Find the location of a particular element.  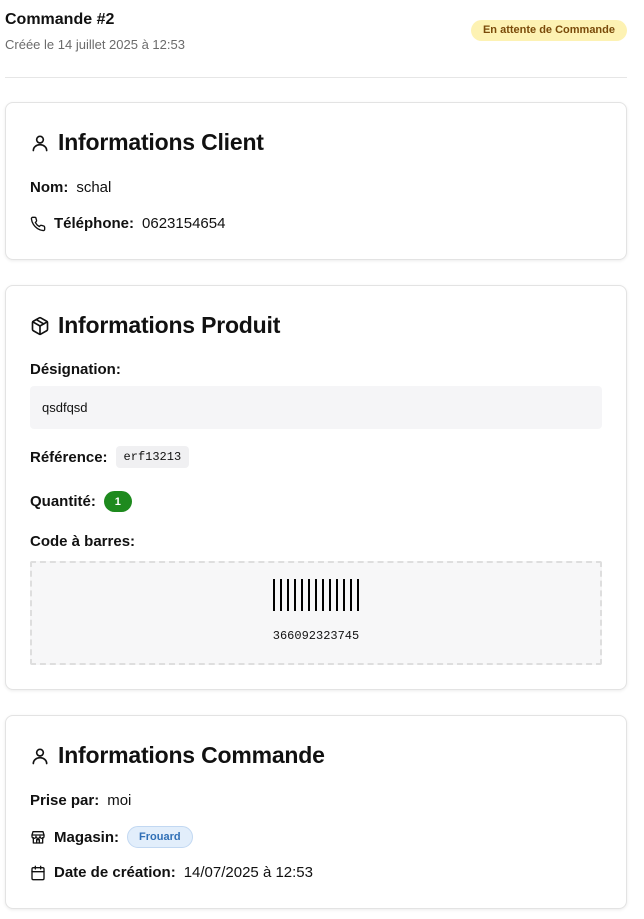

designation-label-row: Désignation: is located at coordinates (75, 369).